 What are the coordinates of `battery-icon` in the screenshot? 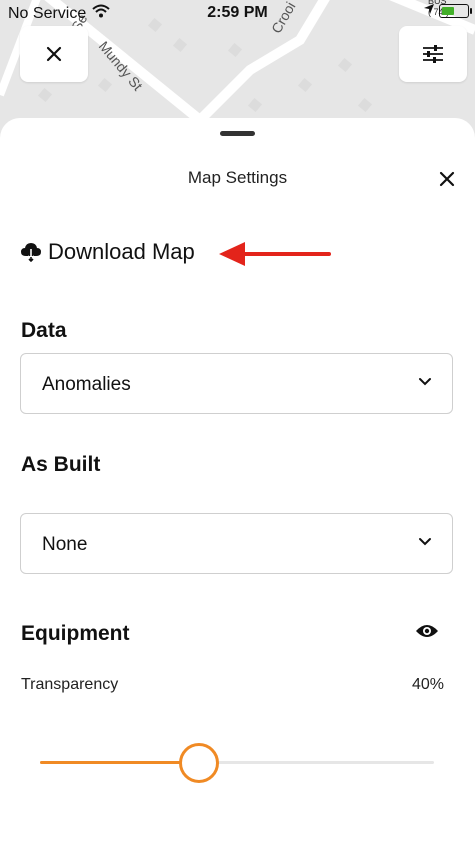 It's located at (455, 11).